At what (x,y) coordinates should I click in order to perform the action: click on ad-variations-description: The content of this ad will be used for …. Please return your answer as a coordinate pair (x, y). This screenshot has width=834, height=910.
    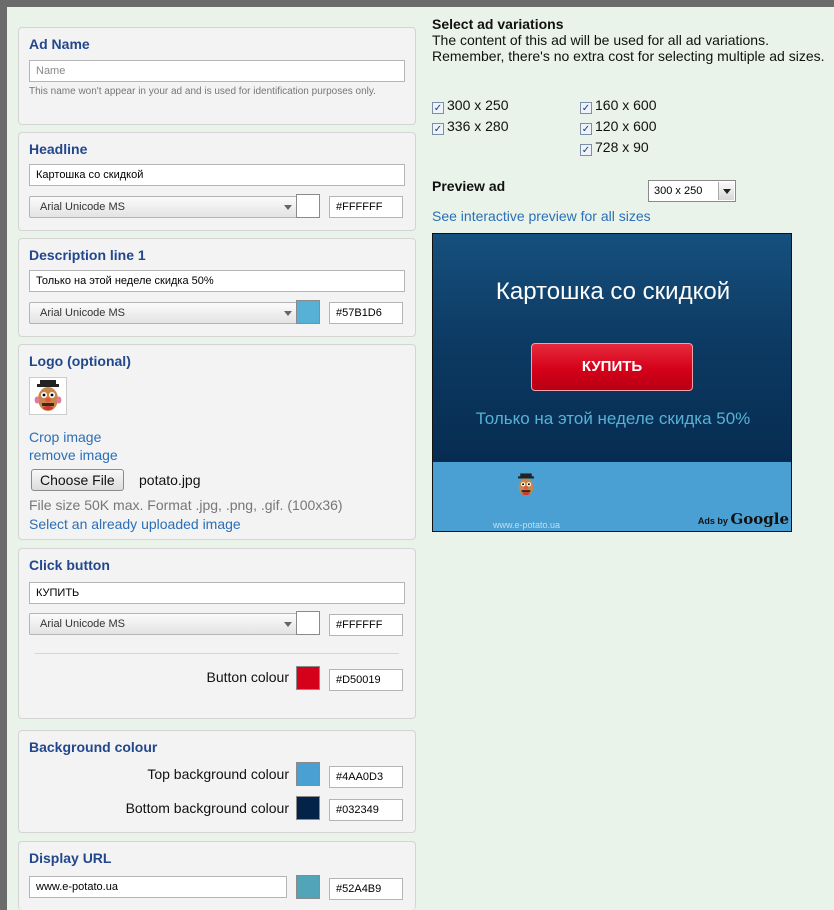
    Looking at the image, I should click on (628, 48).